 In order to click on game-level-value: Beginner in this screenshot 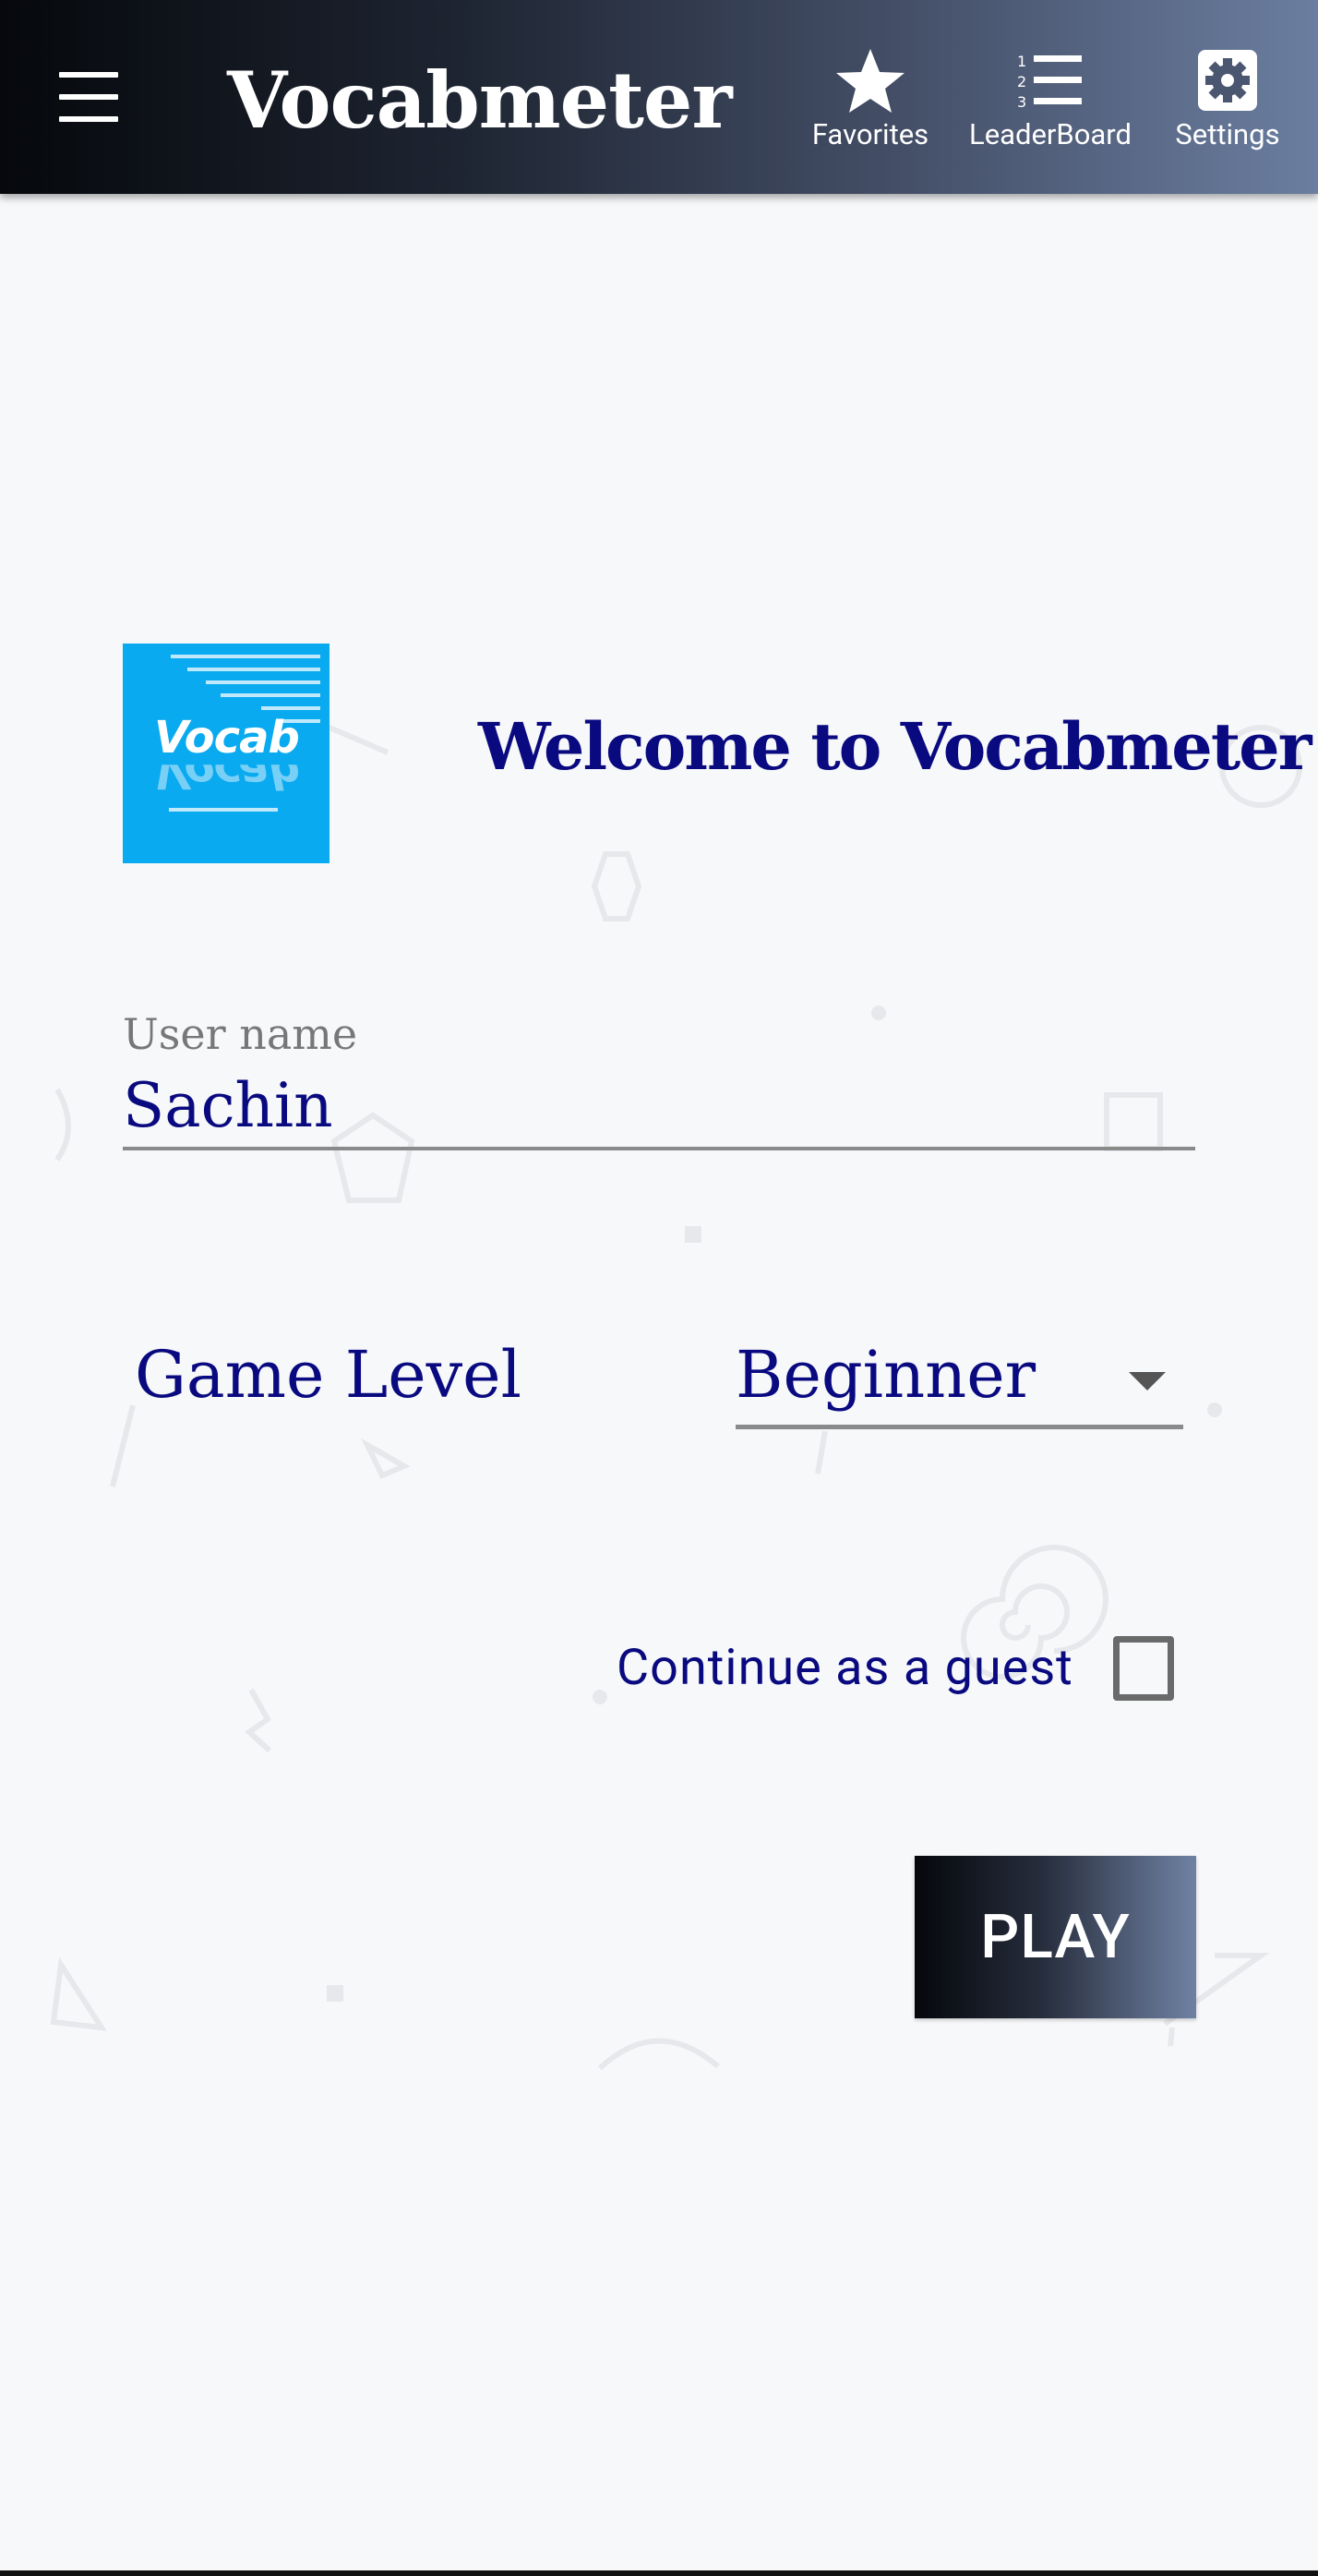, I will do `click(886, 1375)`.